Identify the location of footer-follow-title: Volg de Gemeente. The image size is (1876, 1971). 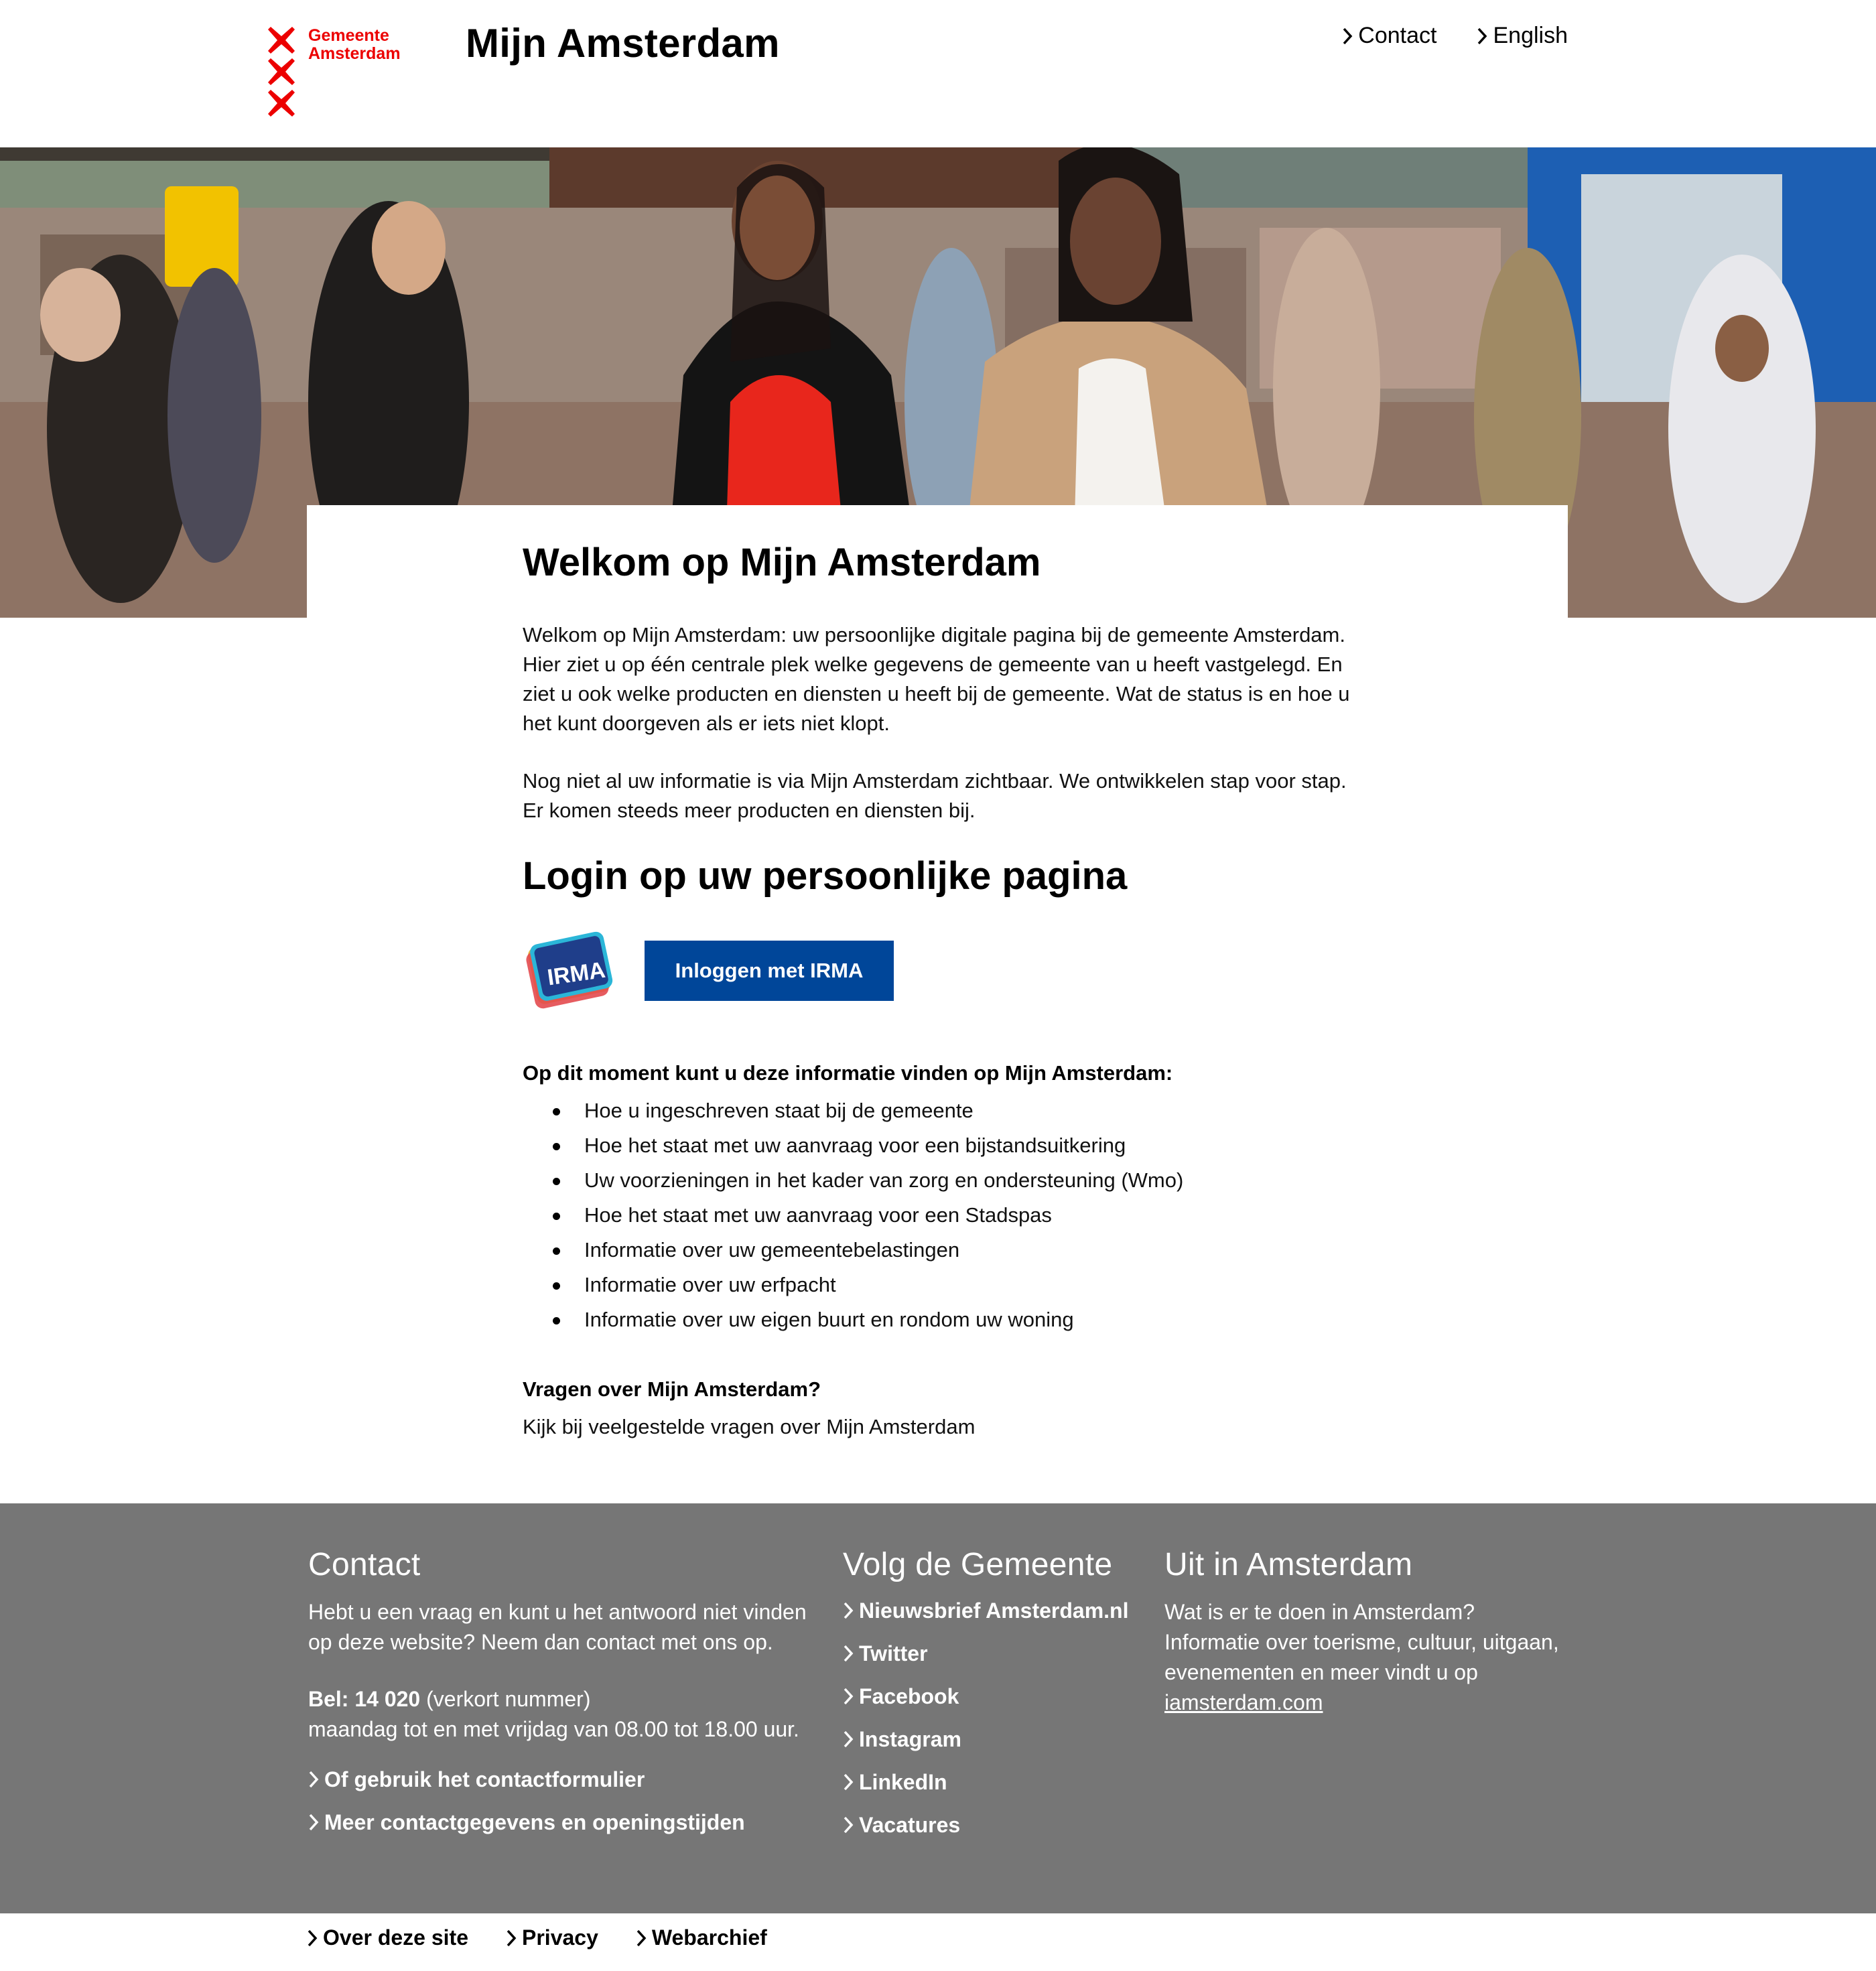
(978, 1565).